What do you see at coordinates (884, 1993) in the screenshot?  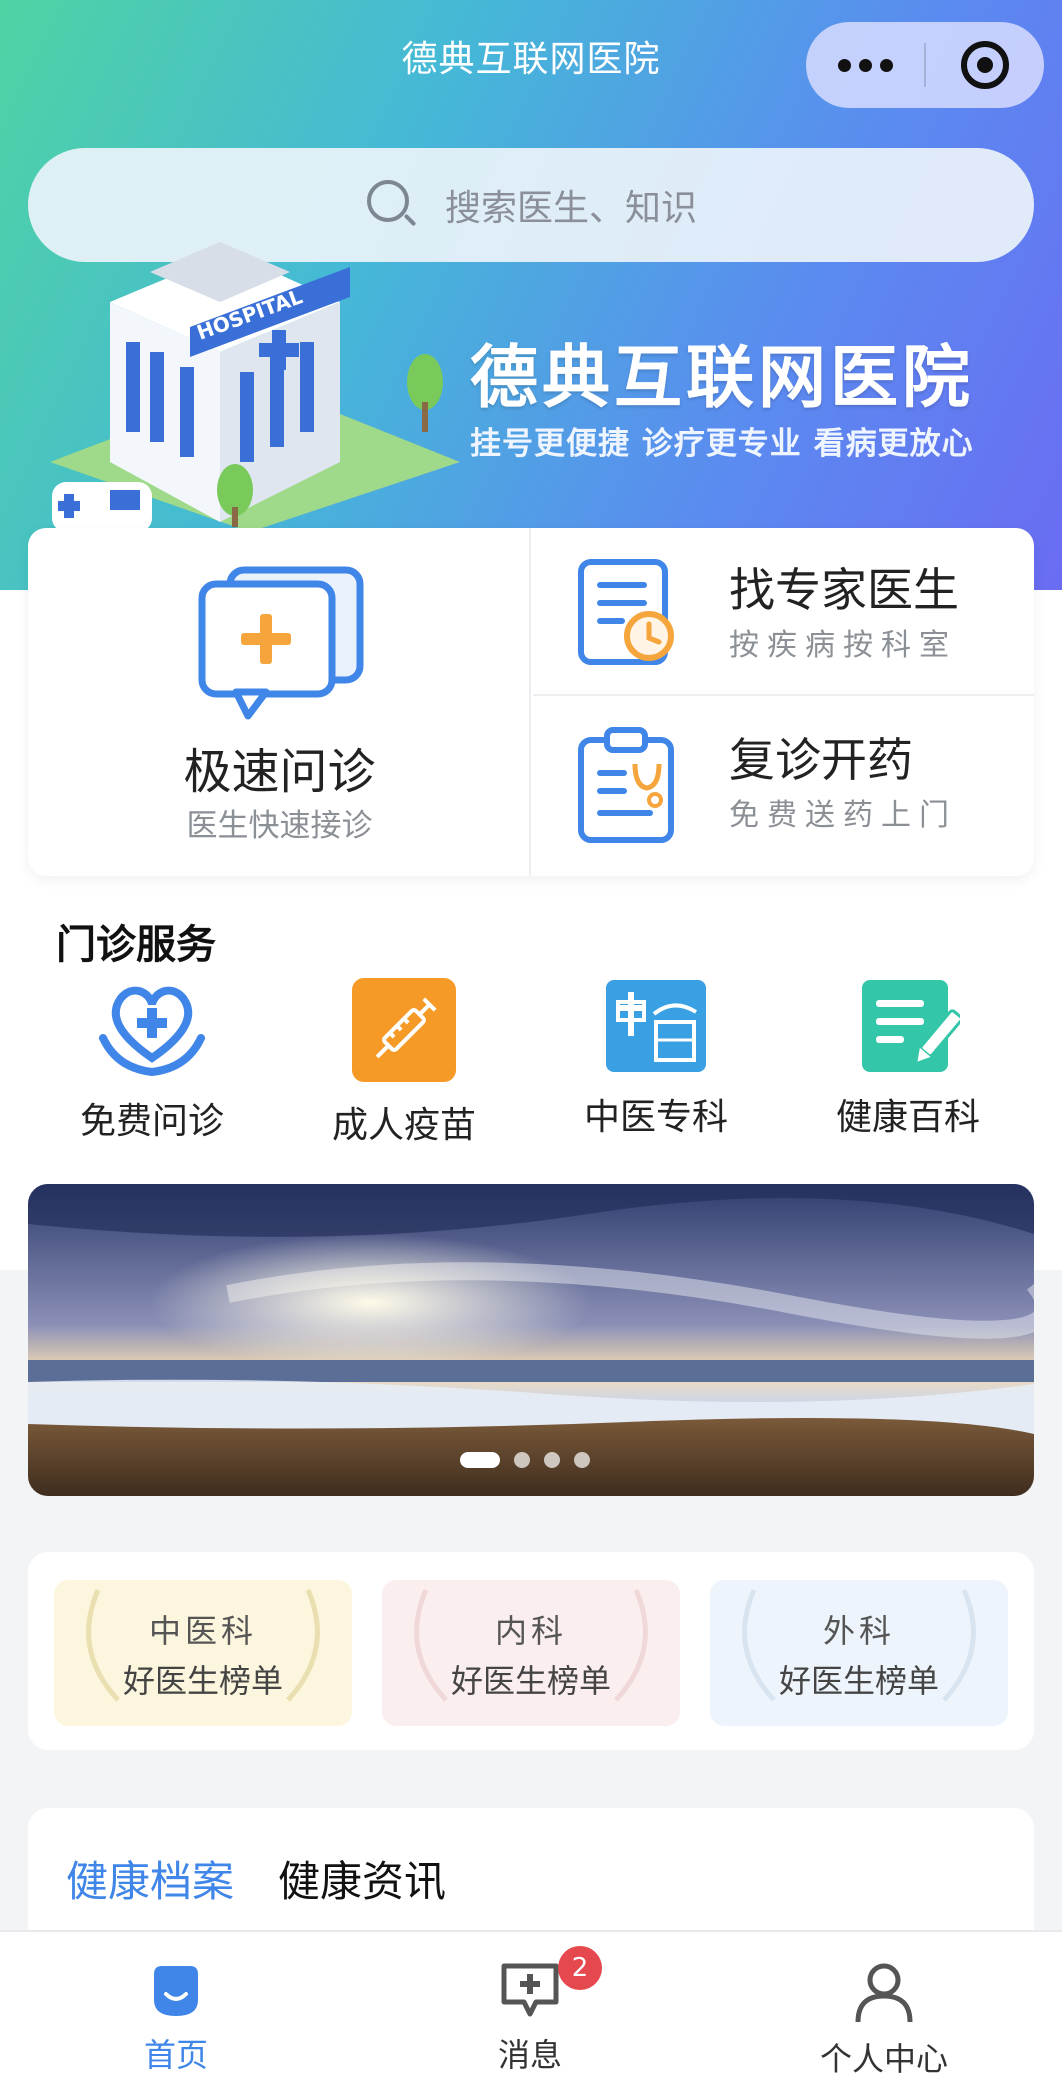 I see `user-icon` at bounding box center [884, 1993].